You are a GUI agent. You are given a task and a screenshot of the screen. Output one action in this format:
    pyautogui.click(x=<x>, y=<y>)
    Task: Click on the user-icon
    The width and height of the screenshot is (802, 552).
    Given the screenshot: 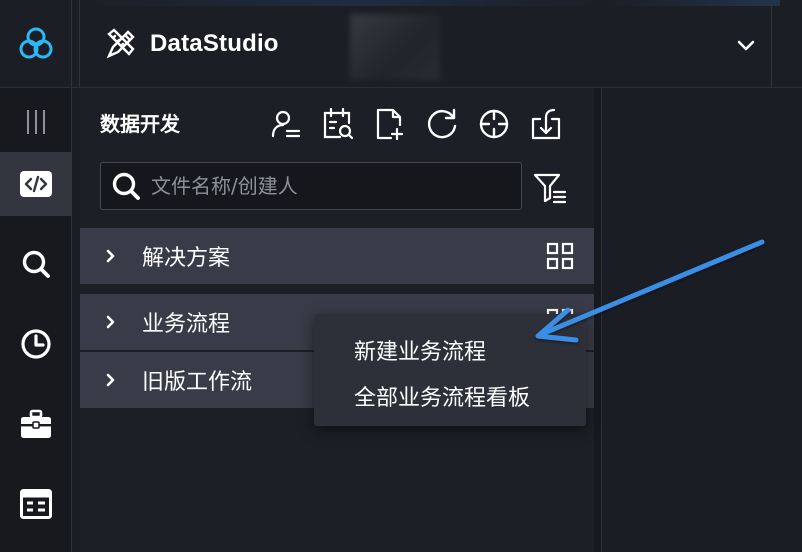 What is the action you would take?
    pyautogui.click(x=286, y=124)
    